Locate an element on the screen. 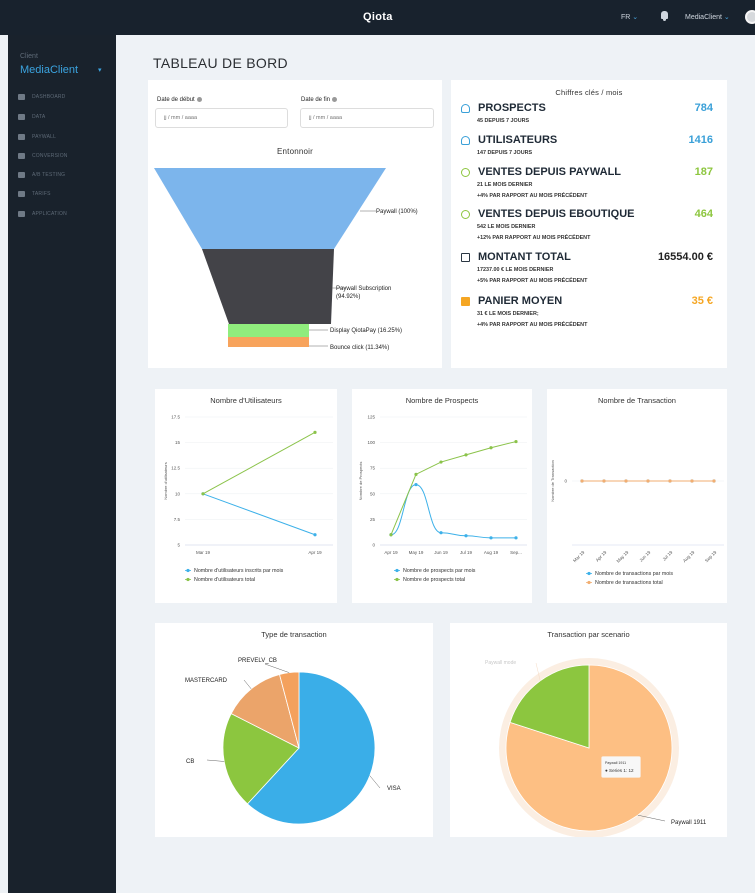 This screenshot has width=755, height=893. language-select: FR ⌄ is located at coordinates (629, 17).